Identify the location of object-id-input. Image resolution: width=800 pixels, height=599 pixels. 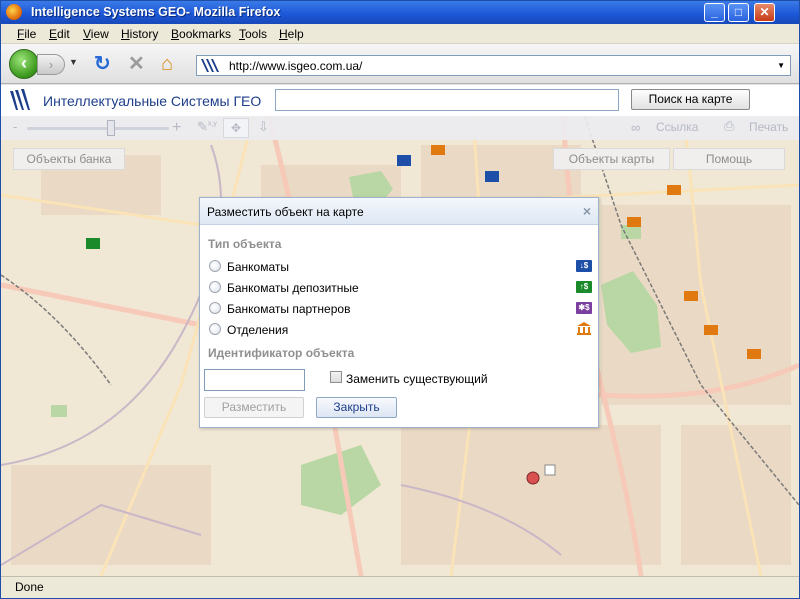
(254, 380).